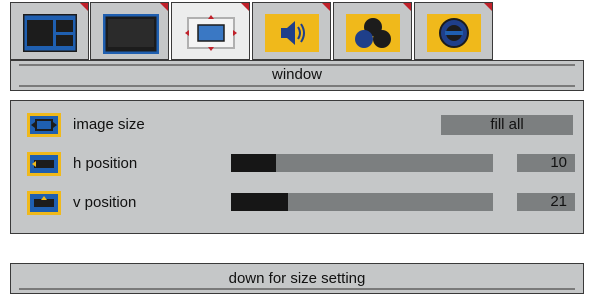 The width and height of the screenshot is (596, 299). I want to click on display-layout-icon, so click(50, 33).